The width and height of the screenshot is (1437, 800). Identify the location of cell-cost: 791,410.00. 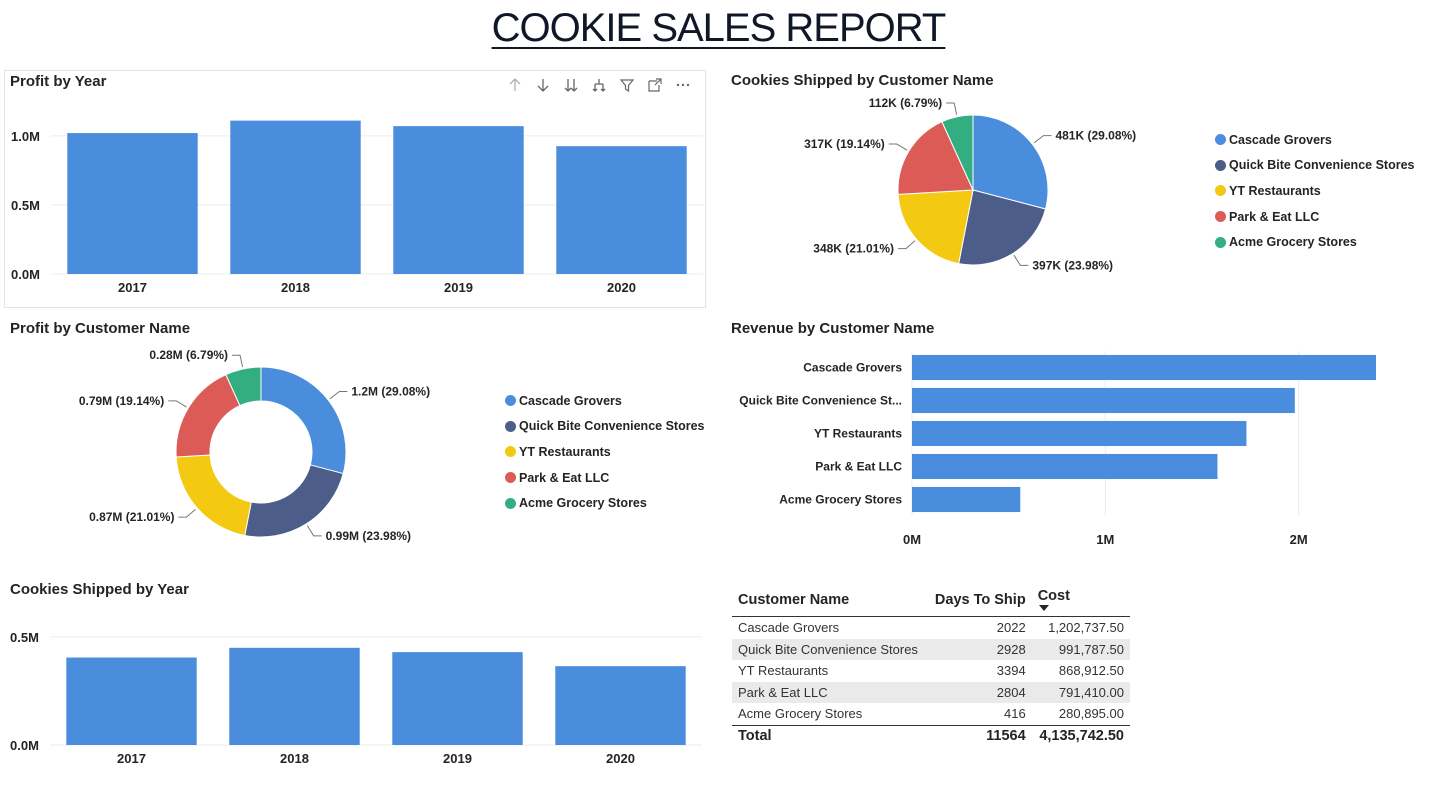
(1080, 692).